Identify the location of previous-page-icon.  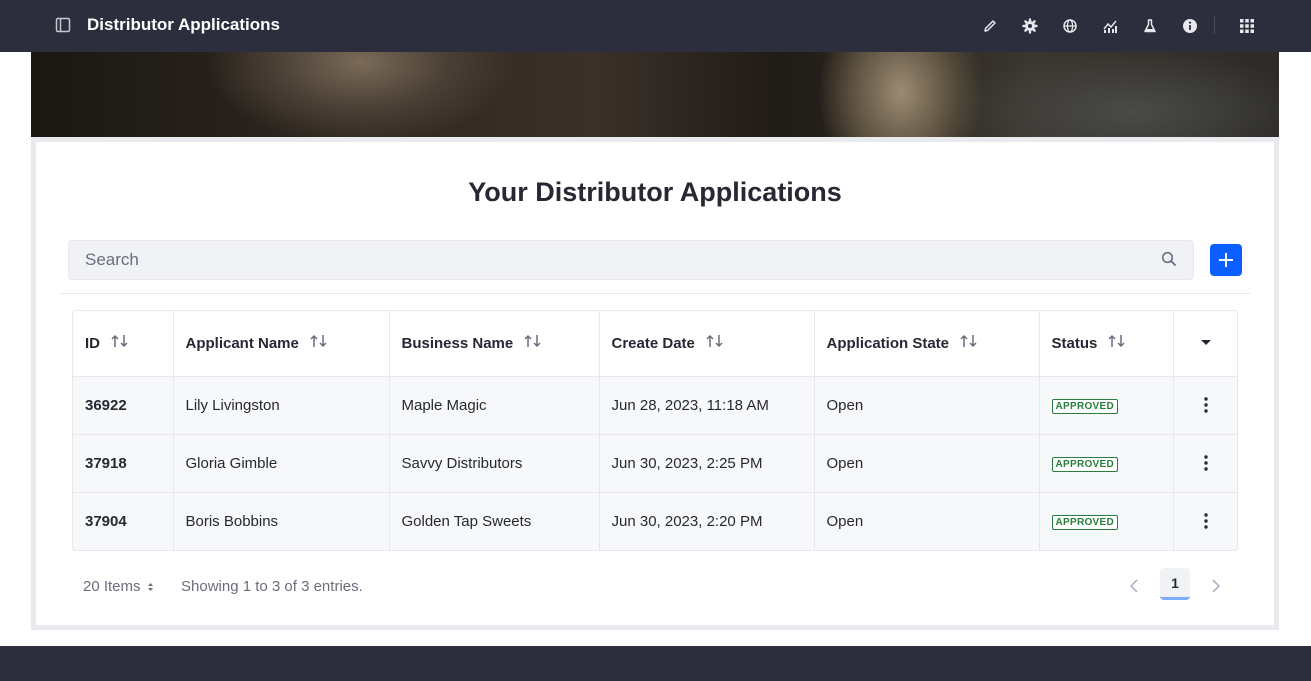
(1134, 586).